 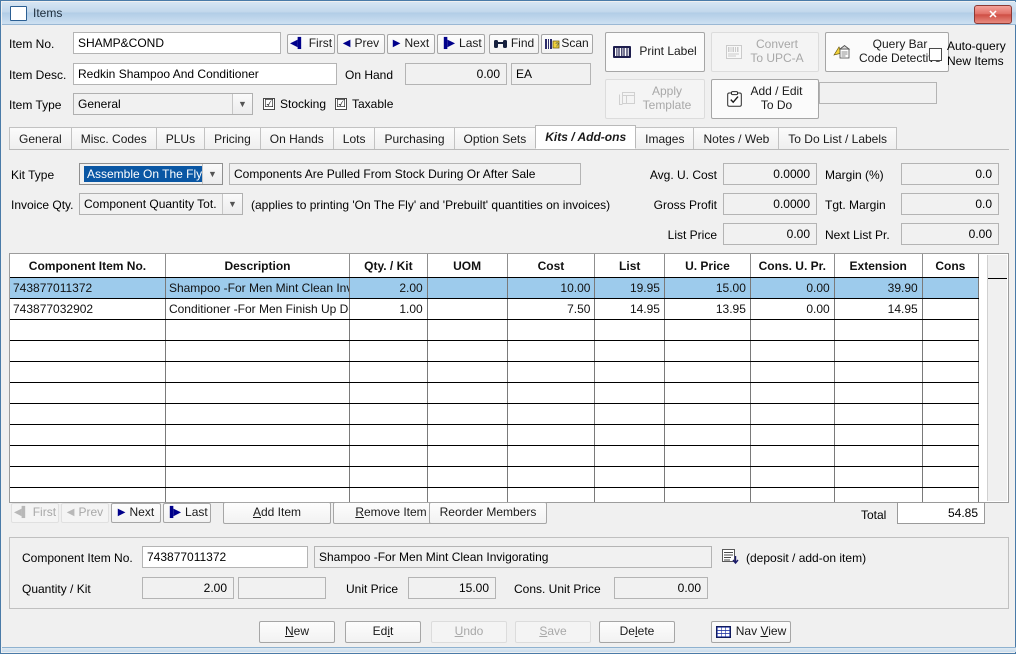 I want to click on col-description: Description, so click(x=258, y=266).